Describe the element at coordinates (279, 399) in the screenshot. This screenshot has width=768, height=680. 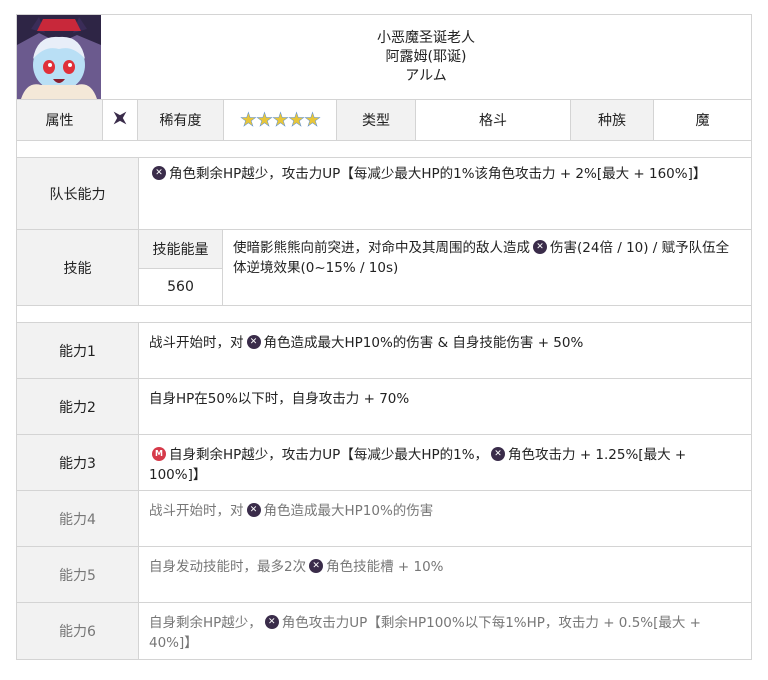
I see `ability-2-text: 自身HP在50%以下时，自身攻击力 + 70%` at that location.